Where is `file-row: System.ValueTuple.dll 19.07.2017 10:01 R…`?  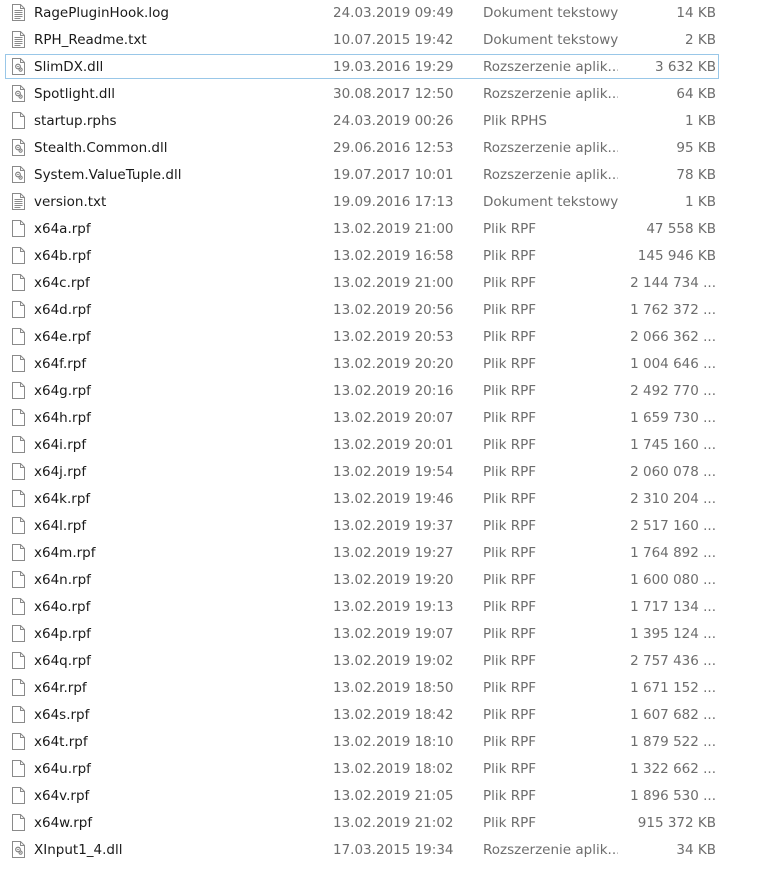 file-row: System.ValueTuple.dll 19.07.2017 10:01 R… is located at coordinates (379, 175).